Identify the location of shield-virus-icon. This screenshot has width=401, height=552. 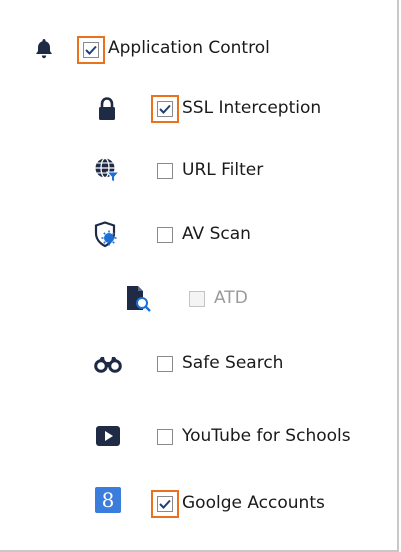
(107, 235).